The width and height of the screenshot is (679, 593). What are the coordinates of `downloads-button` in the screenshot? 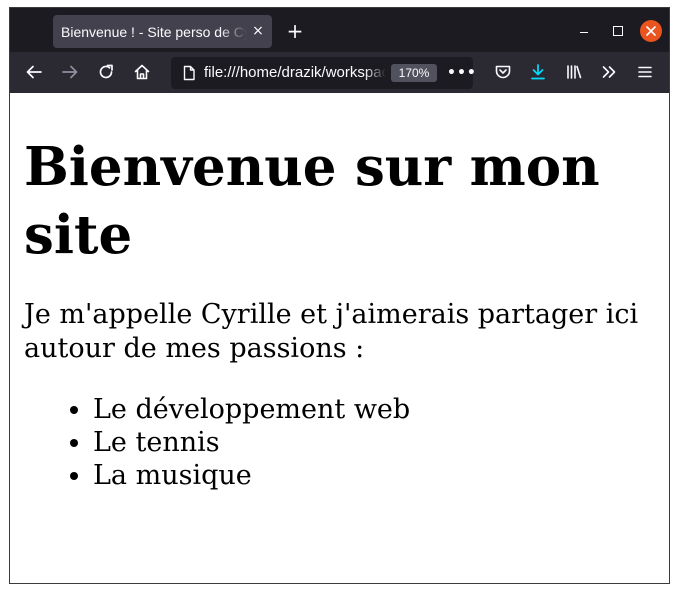 It's located at (538, 72).